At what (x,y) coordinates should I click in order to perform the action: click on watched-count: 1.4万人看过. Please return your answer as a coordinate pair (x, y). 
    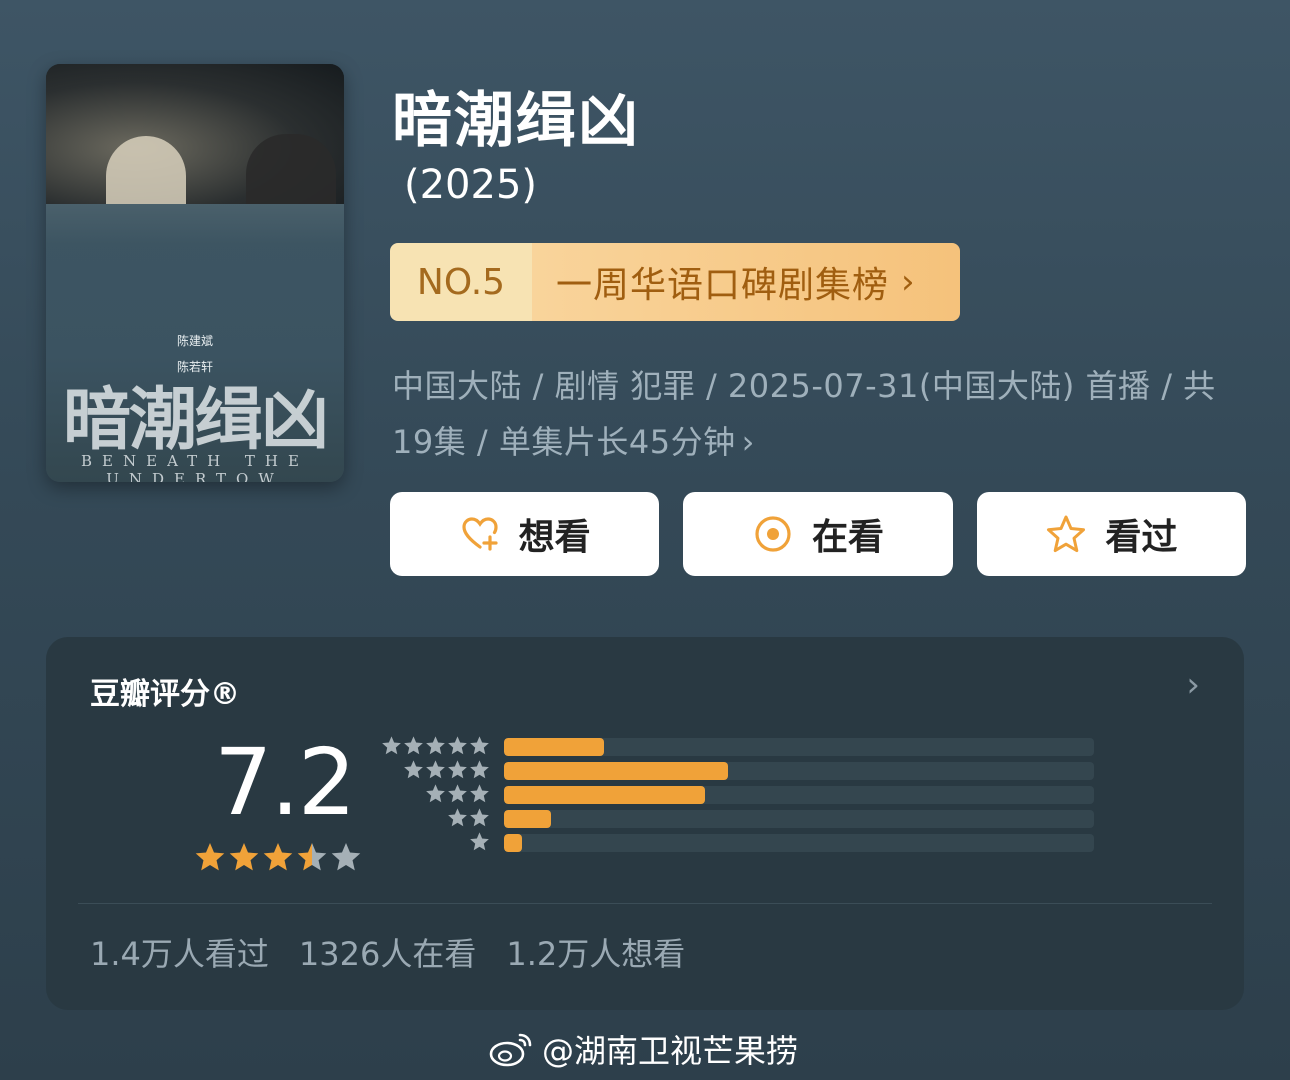
    Looking at the image, I should click on (179, 954).